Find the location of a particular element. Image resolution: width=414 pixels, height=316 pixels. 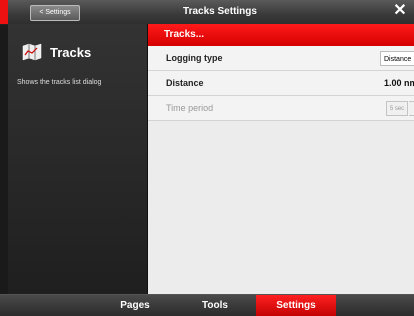

distance-label: Distance is located at coordinates (185, 83).